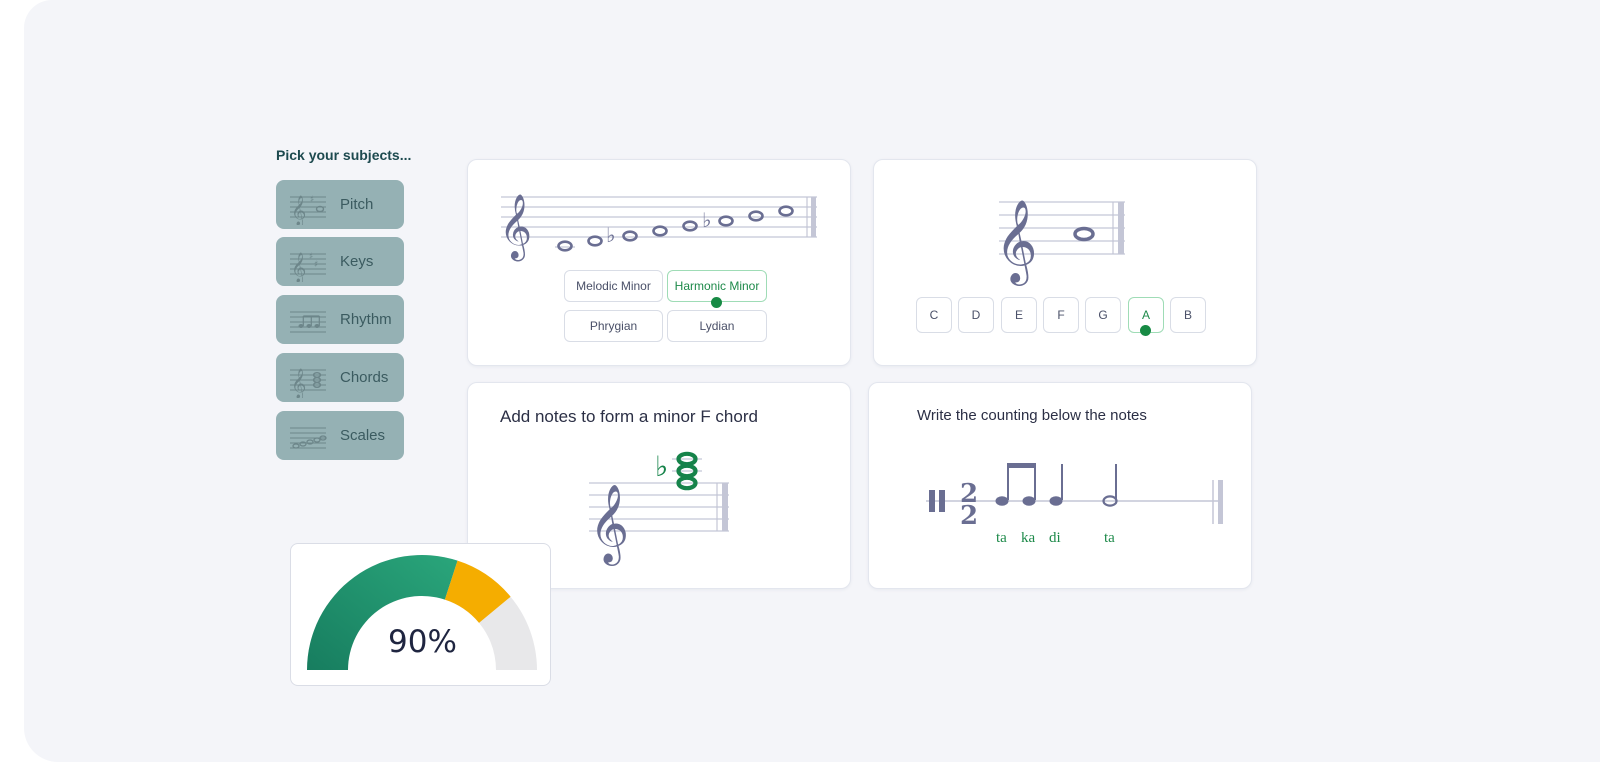  What do you see at coordinates (1103, 315) in the screenshot?
I see `note-option-g: G` at bounding box center [1103, 315].